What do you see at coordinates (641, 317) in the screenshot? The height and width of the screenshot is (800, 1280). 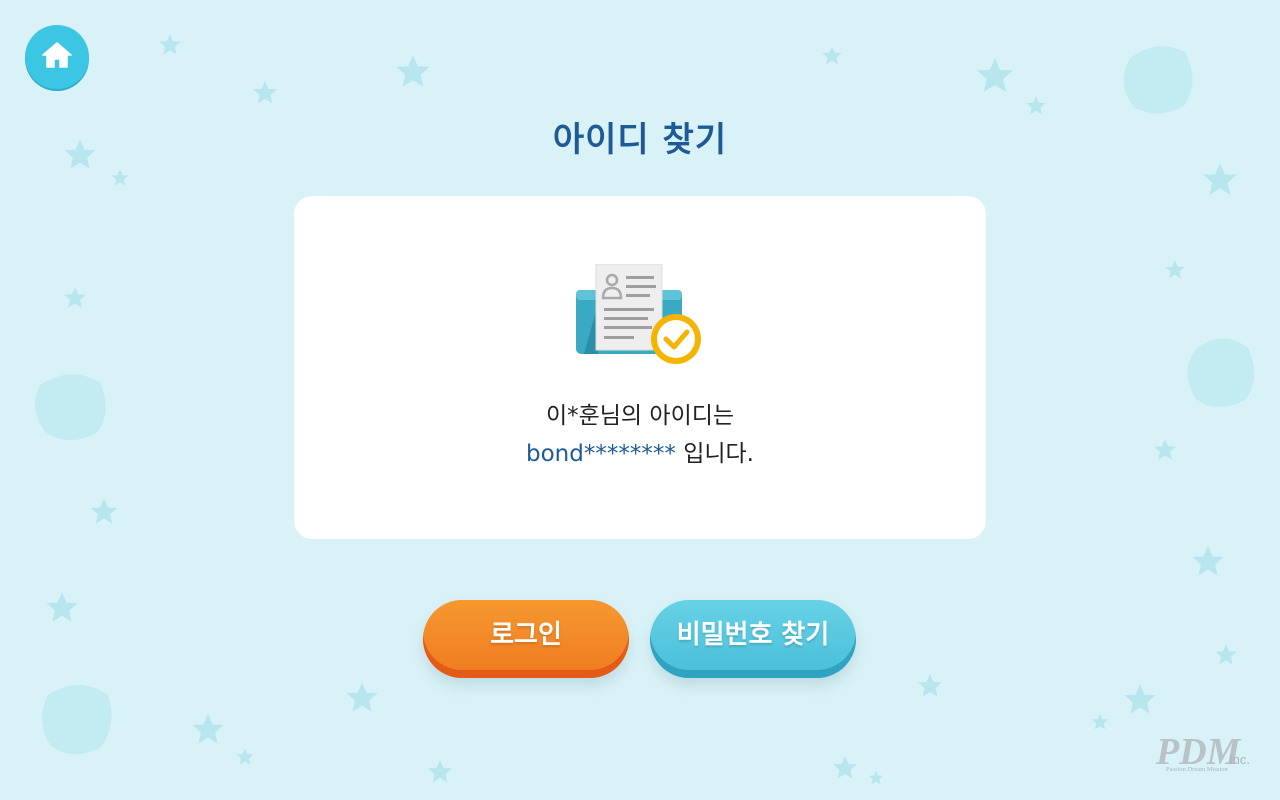 I see `document-check-icon` at bounding box center [641, 317].